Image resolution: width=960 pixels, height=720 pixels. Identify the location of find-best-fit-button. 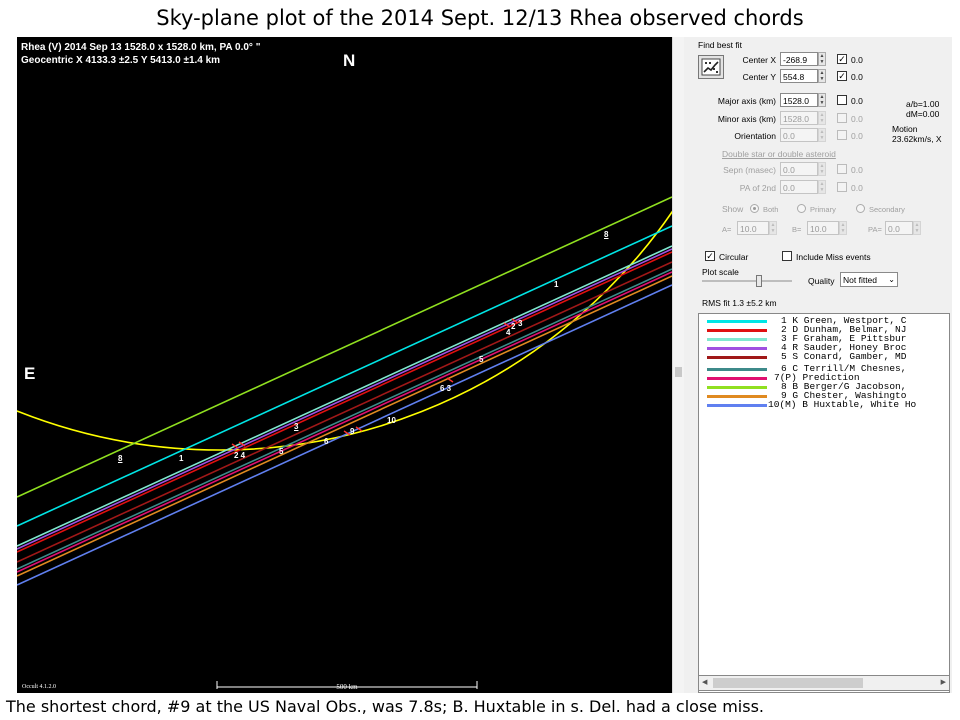
(711, 67).